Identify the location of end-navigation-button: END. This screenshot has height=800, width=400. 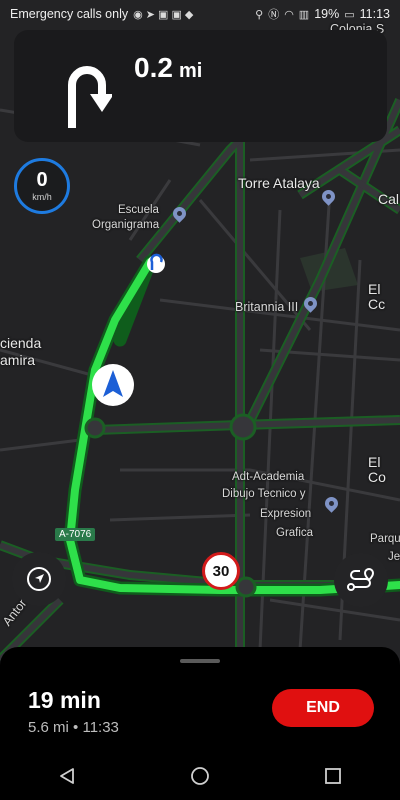
(323, 708).